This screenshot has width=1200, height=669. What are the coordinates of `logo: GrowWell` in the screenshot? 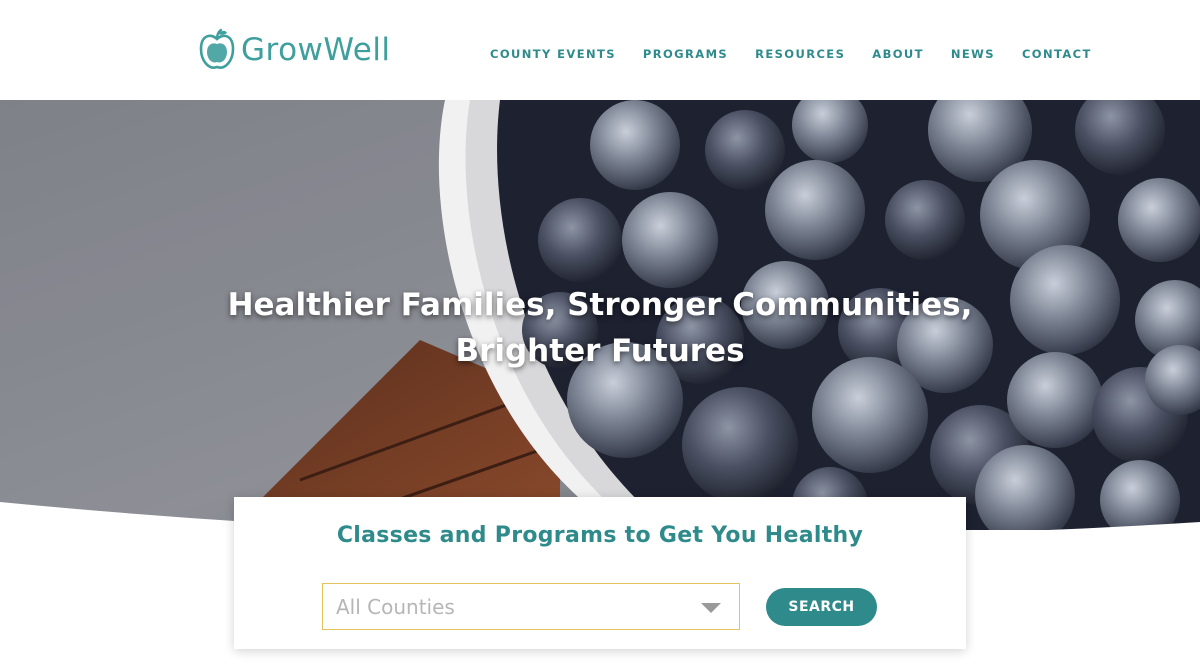 It's located at (294, 50).